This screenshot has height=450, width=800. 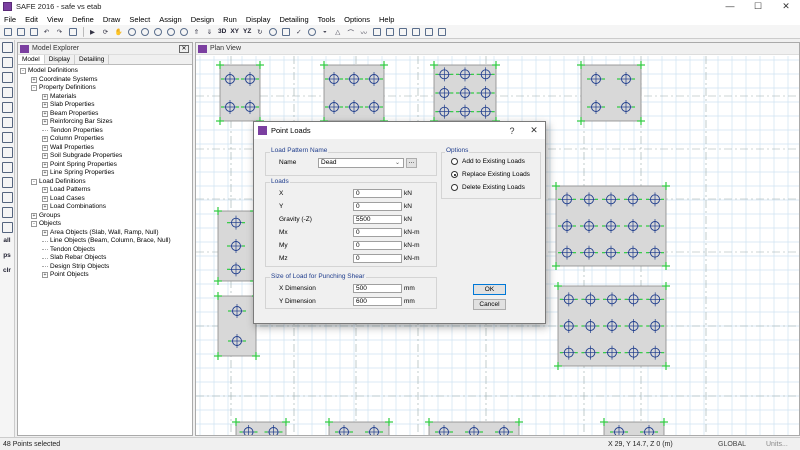 What do you see at coordinates (247, 31) in the screenshot?
I see `view-yz-button: YZ` at bounding box center [247, 31].